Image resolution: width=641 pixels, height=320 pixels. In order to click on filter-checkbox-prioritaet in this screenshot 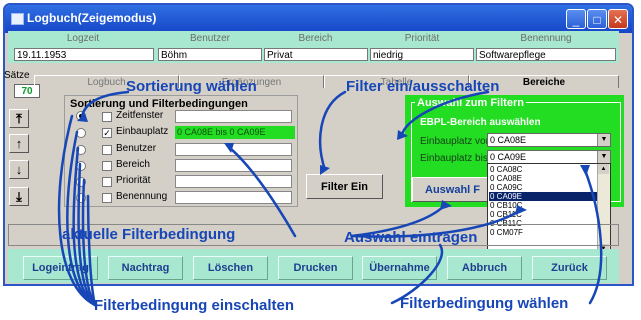, I will do `click(107, 182)`.